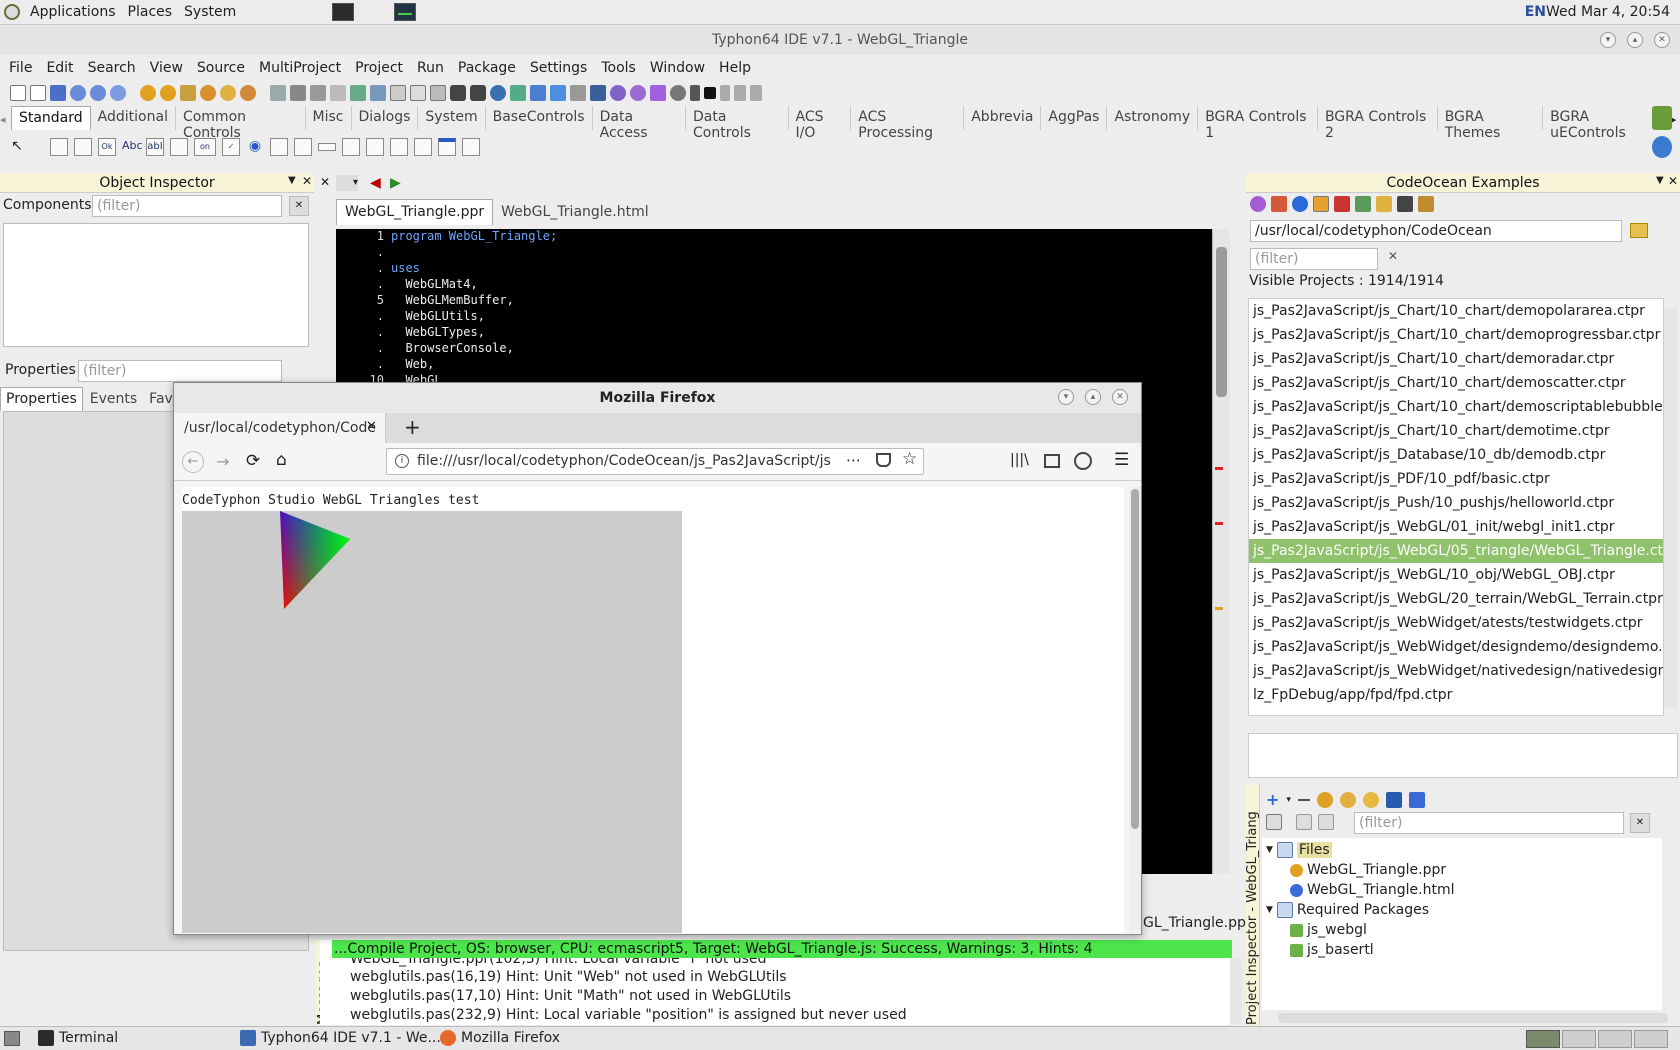  What do you see at coordinates (1135, 710) in the screenshot?
I see `firefox-page-scrollbar` at bounding box center [1135, 710].